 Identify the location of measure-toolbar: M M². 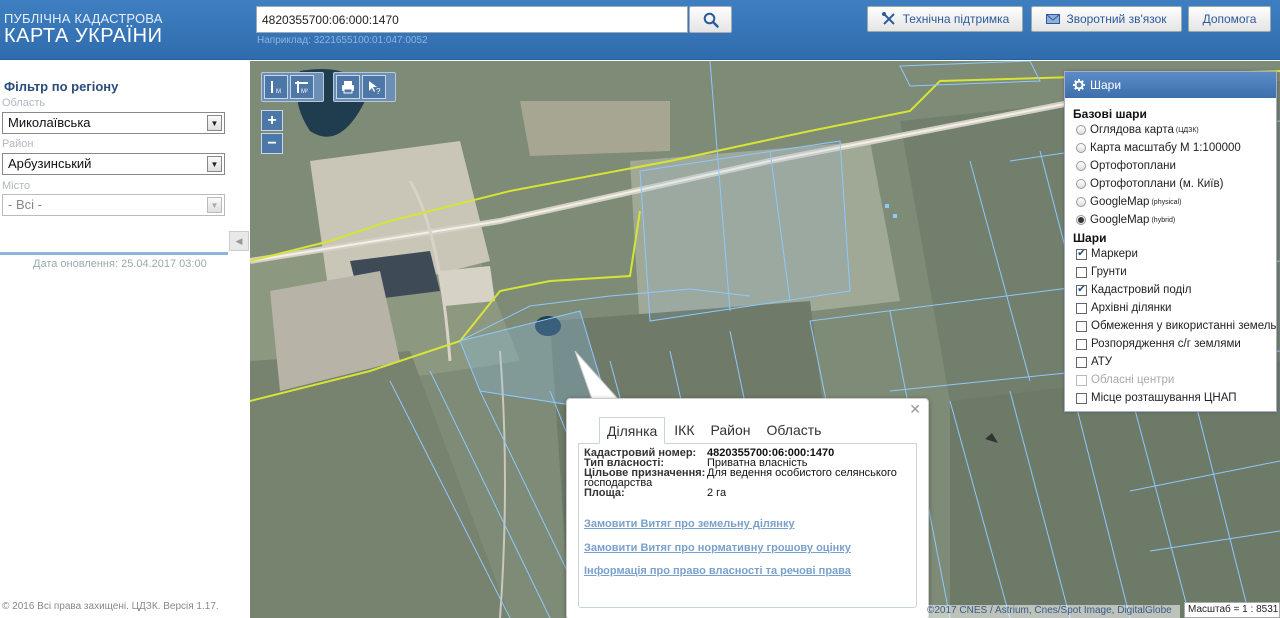
(292, 87).